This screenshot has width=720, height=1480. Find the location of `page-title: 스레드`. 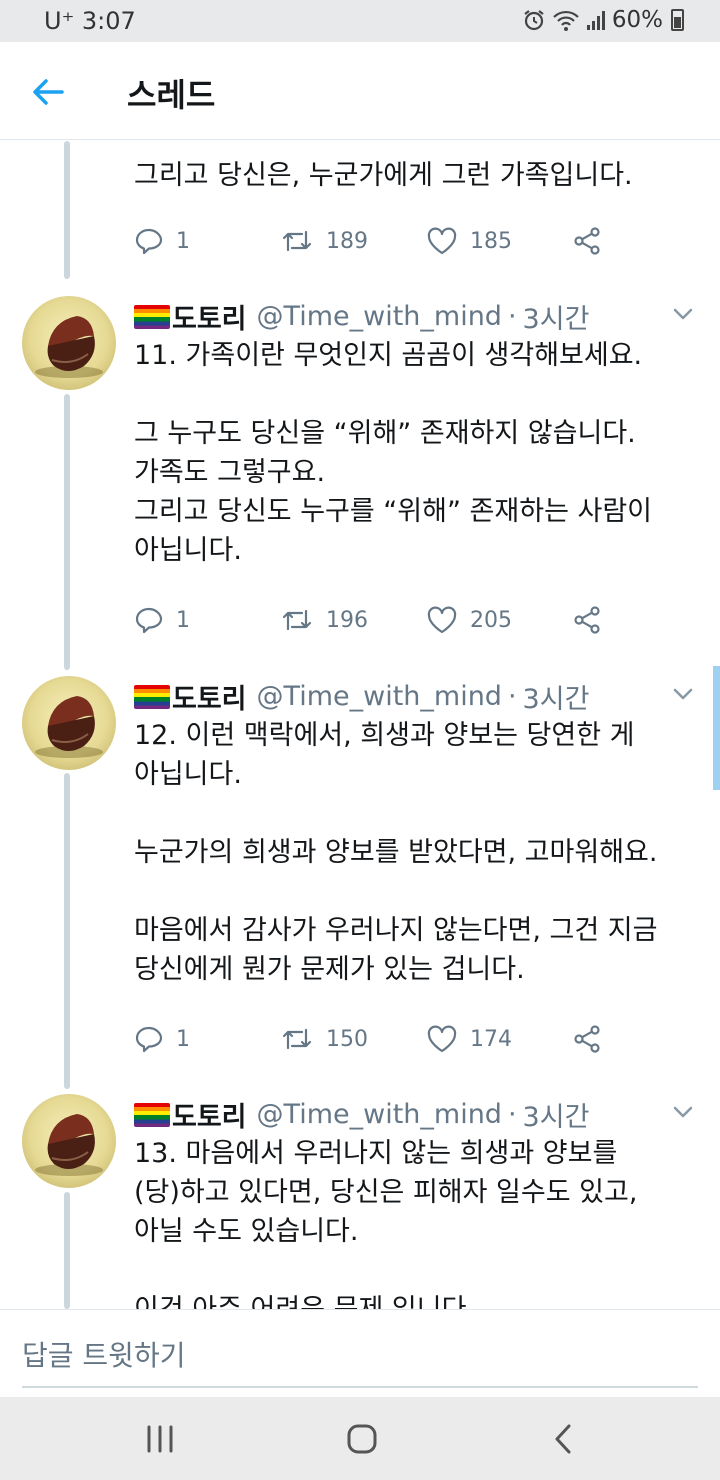

page-title: 스레드 is located at coordinates (171, 95).